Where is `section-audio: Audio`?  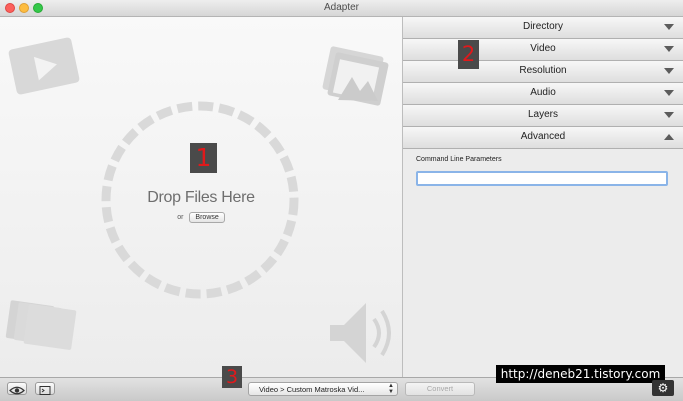 section-audio: Audio is located at coordinates (543, 94).